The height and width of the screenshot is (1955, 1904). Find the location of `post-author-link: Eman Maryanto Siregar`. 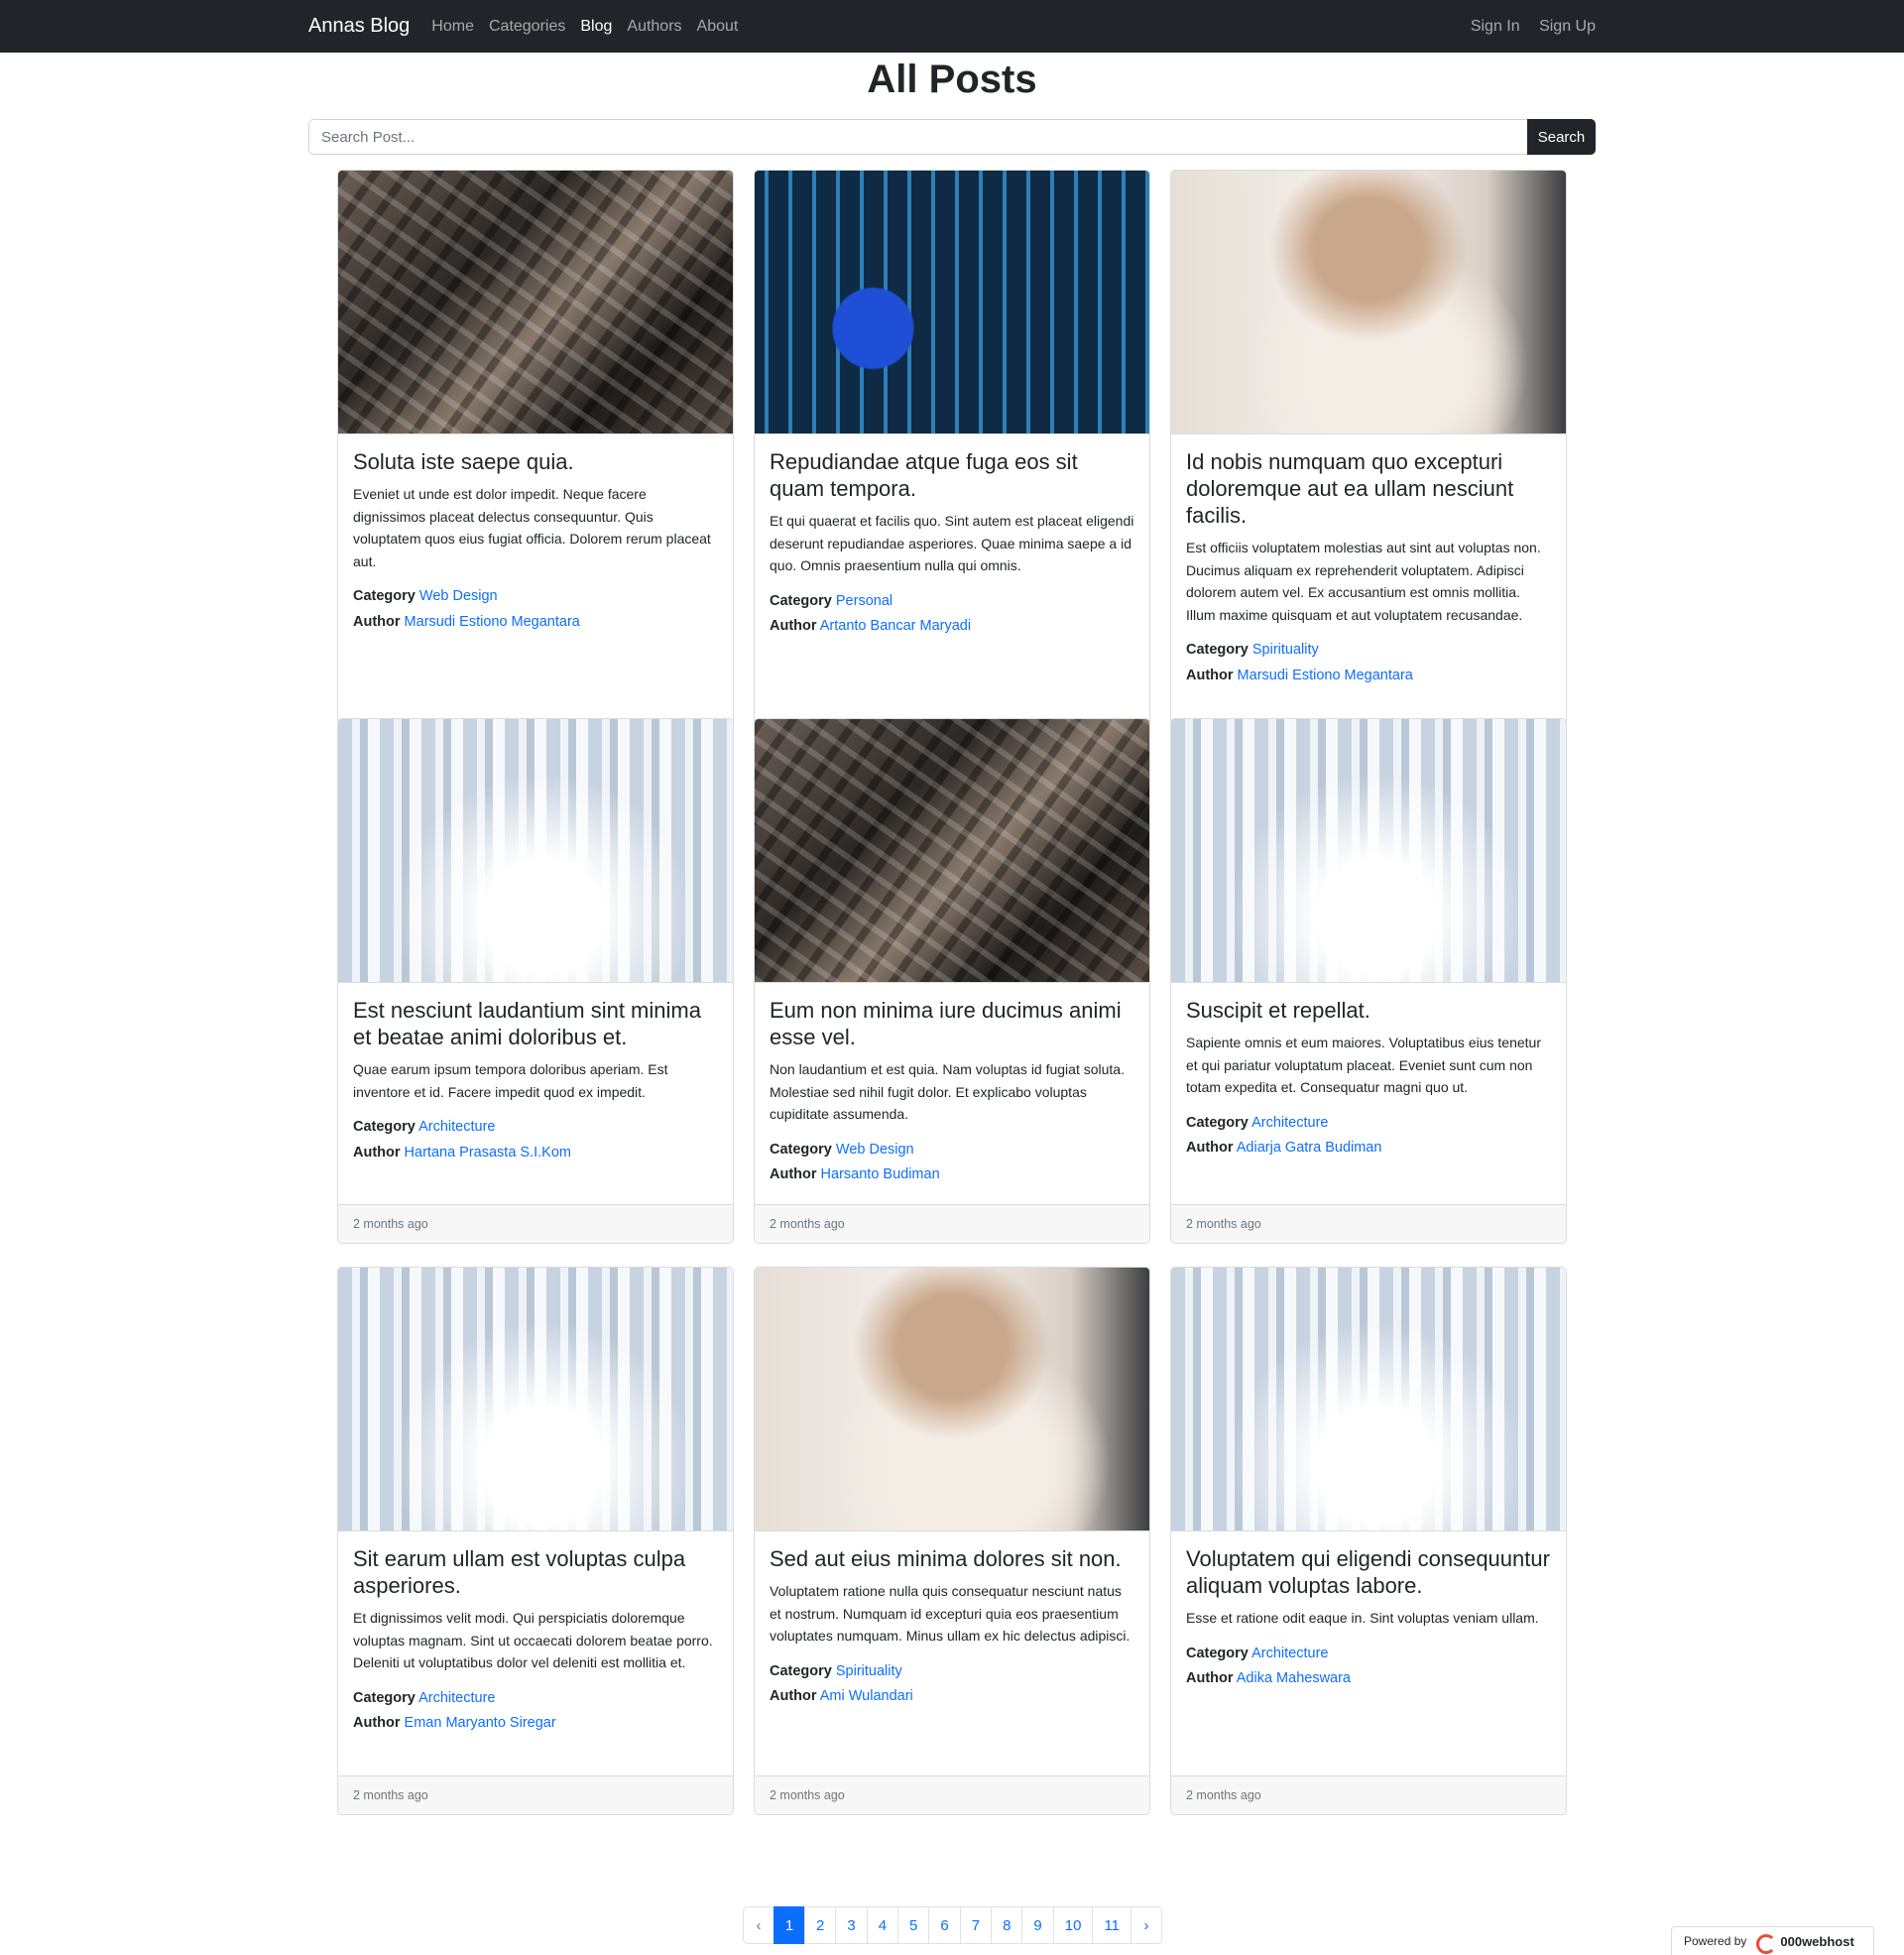

post-author-link: Eman Maryanto Siregar is located at coordinates (480, 1723).